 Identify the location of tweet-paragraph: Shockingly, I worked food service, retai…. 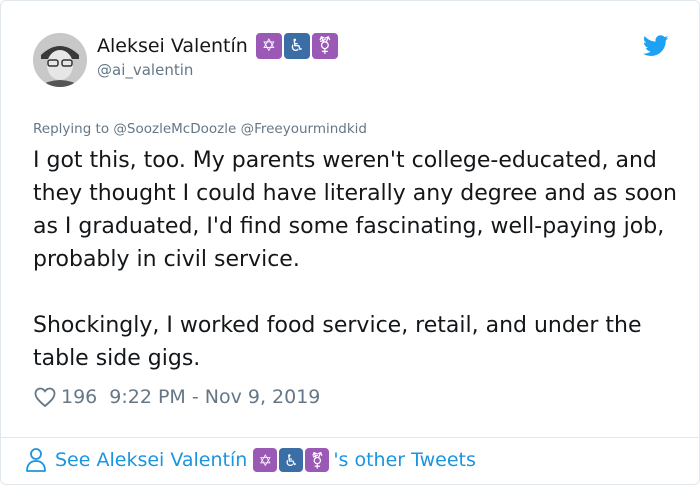
(337, 342).